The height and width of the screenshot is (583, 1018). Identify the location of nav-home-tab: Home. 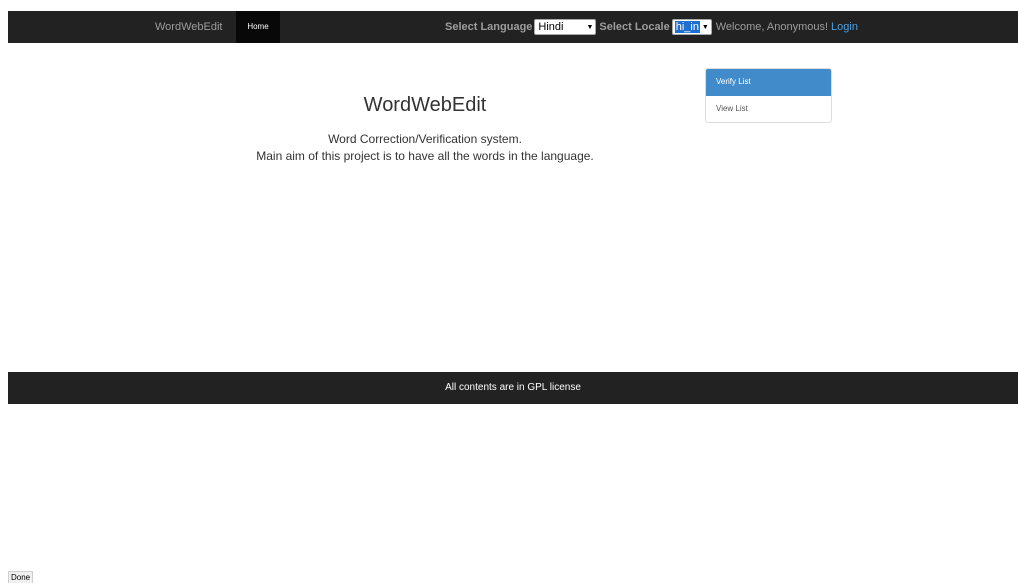
(258, 27).